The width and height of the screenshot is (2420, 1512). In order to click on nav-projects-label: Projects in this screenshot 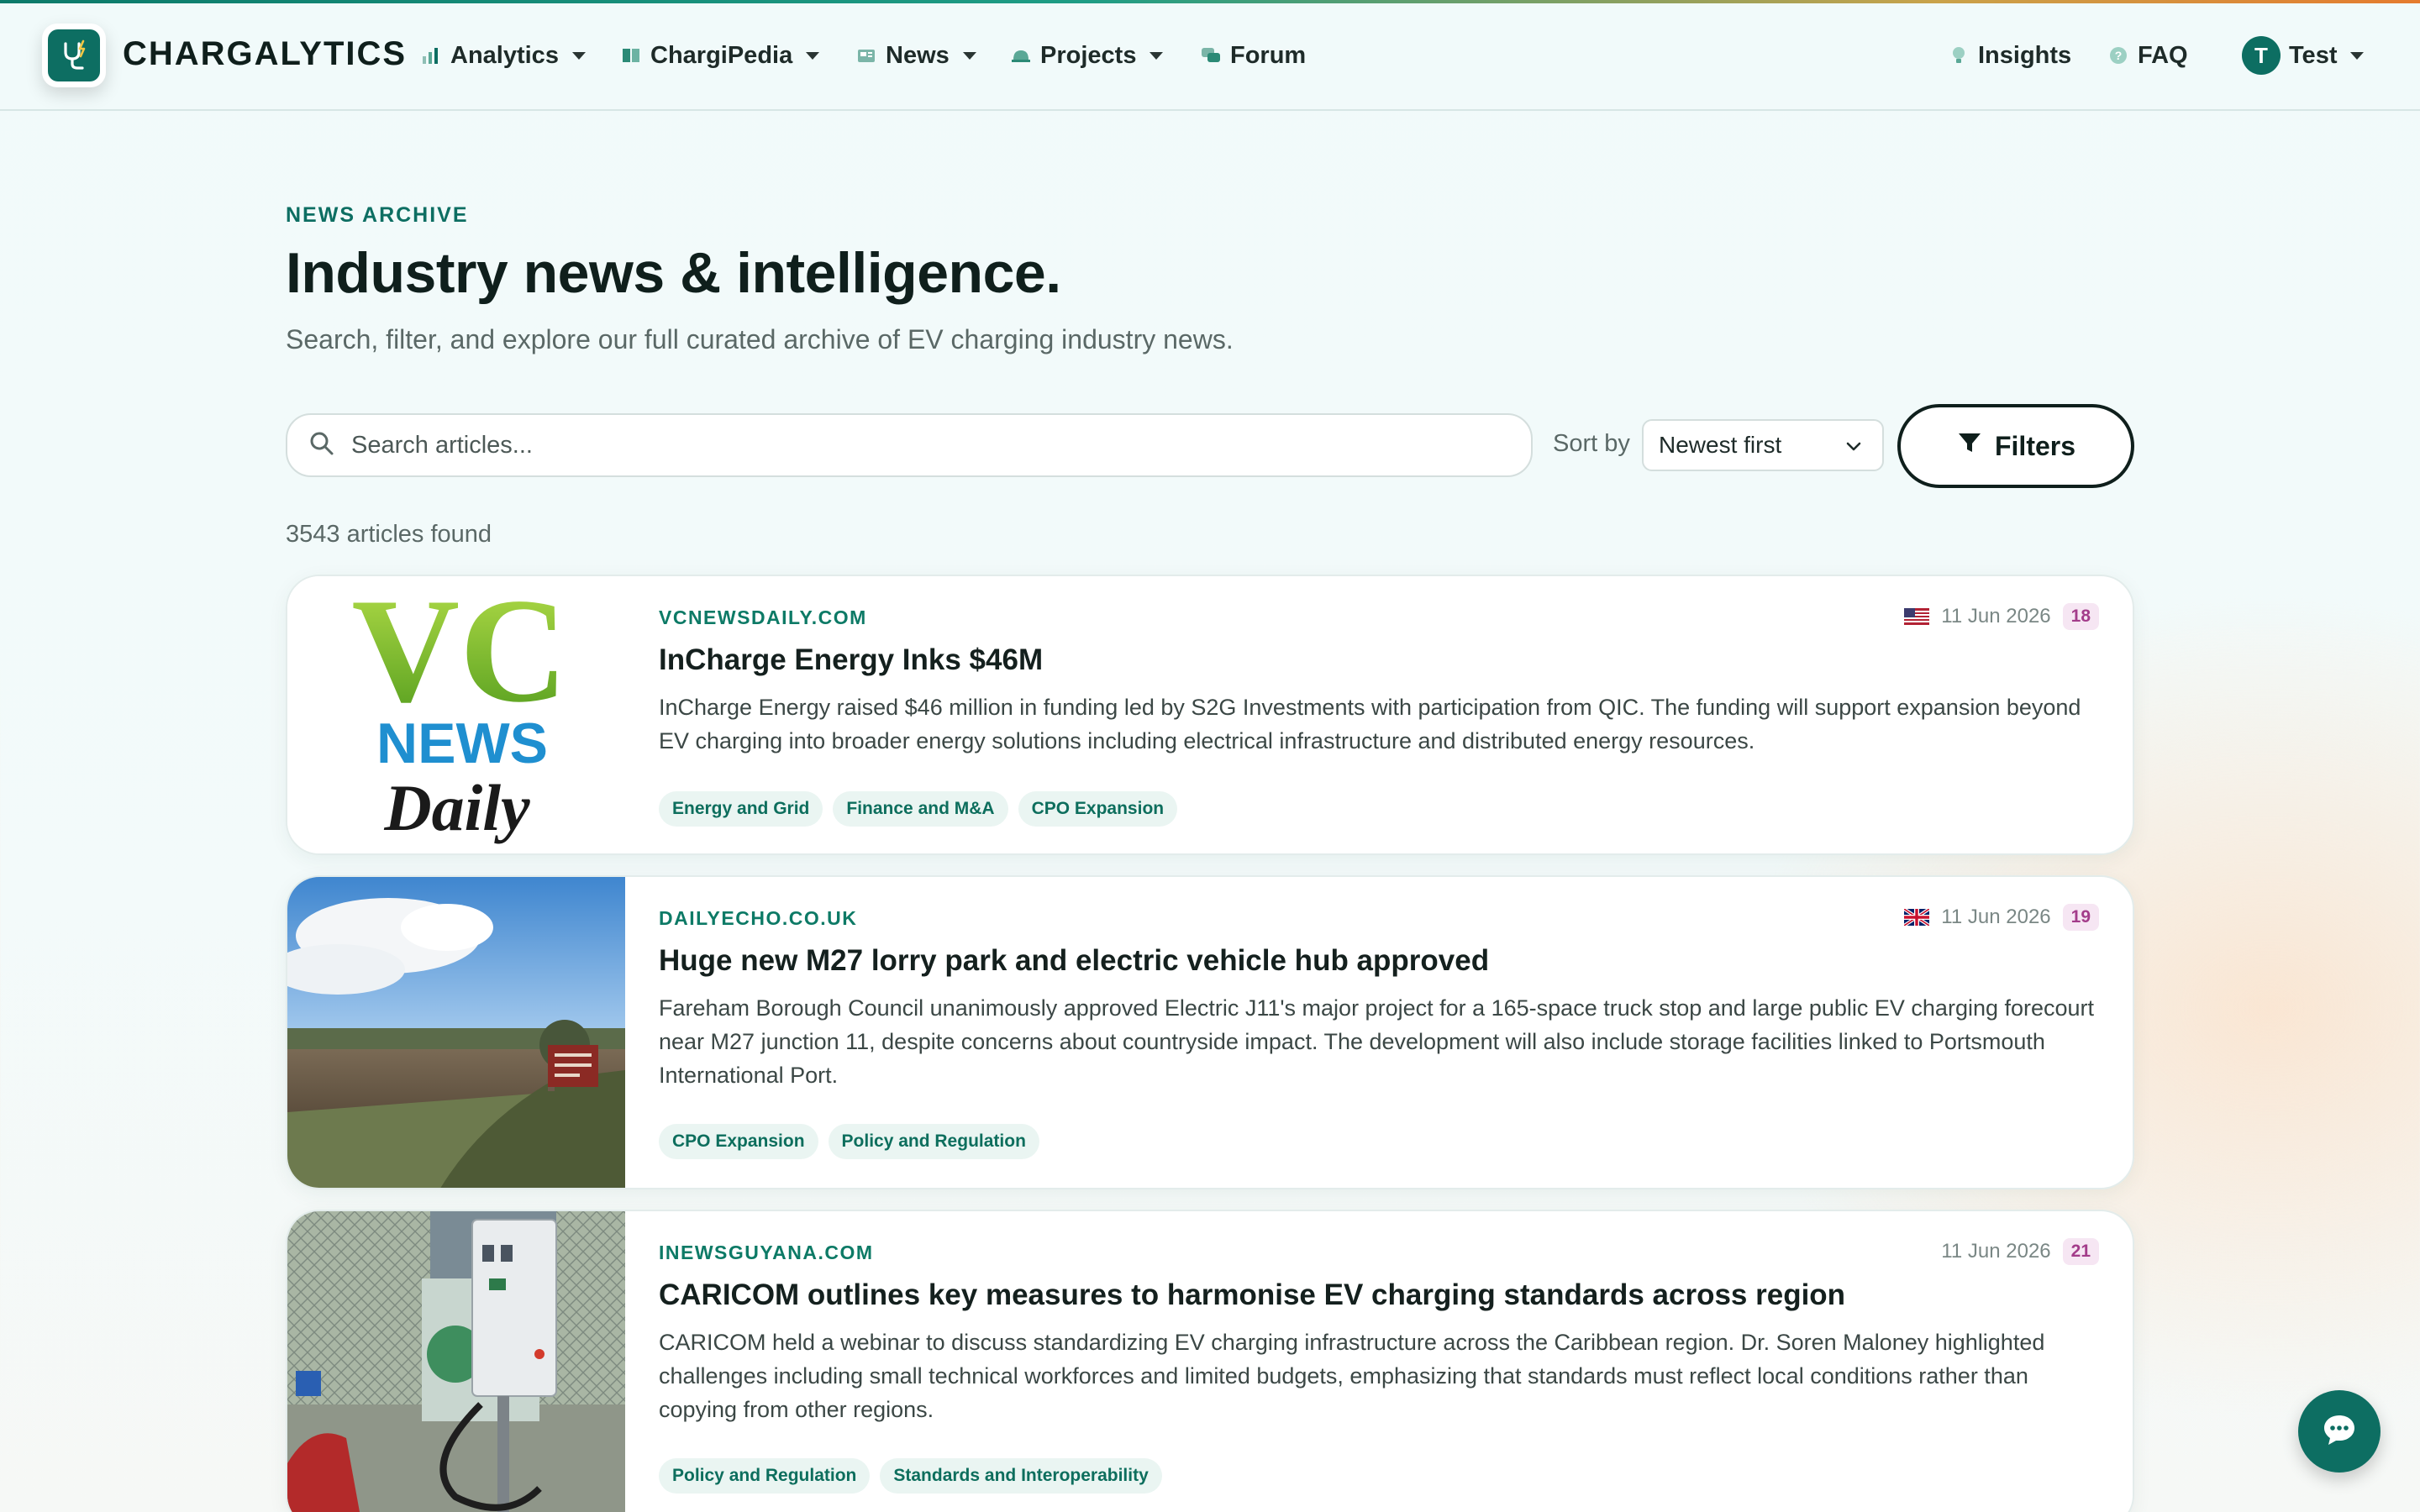, I will do `click(1088, 55)`.